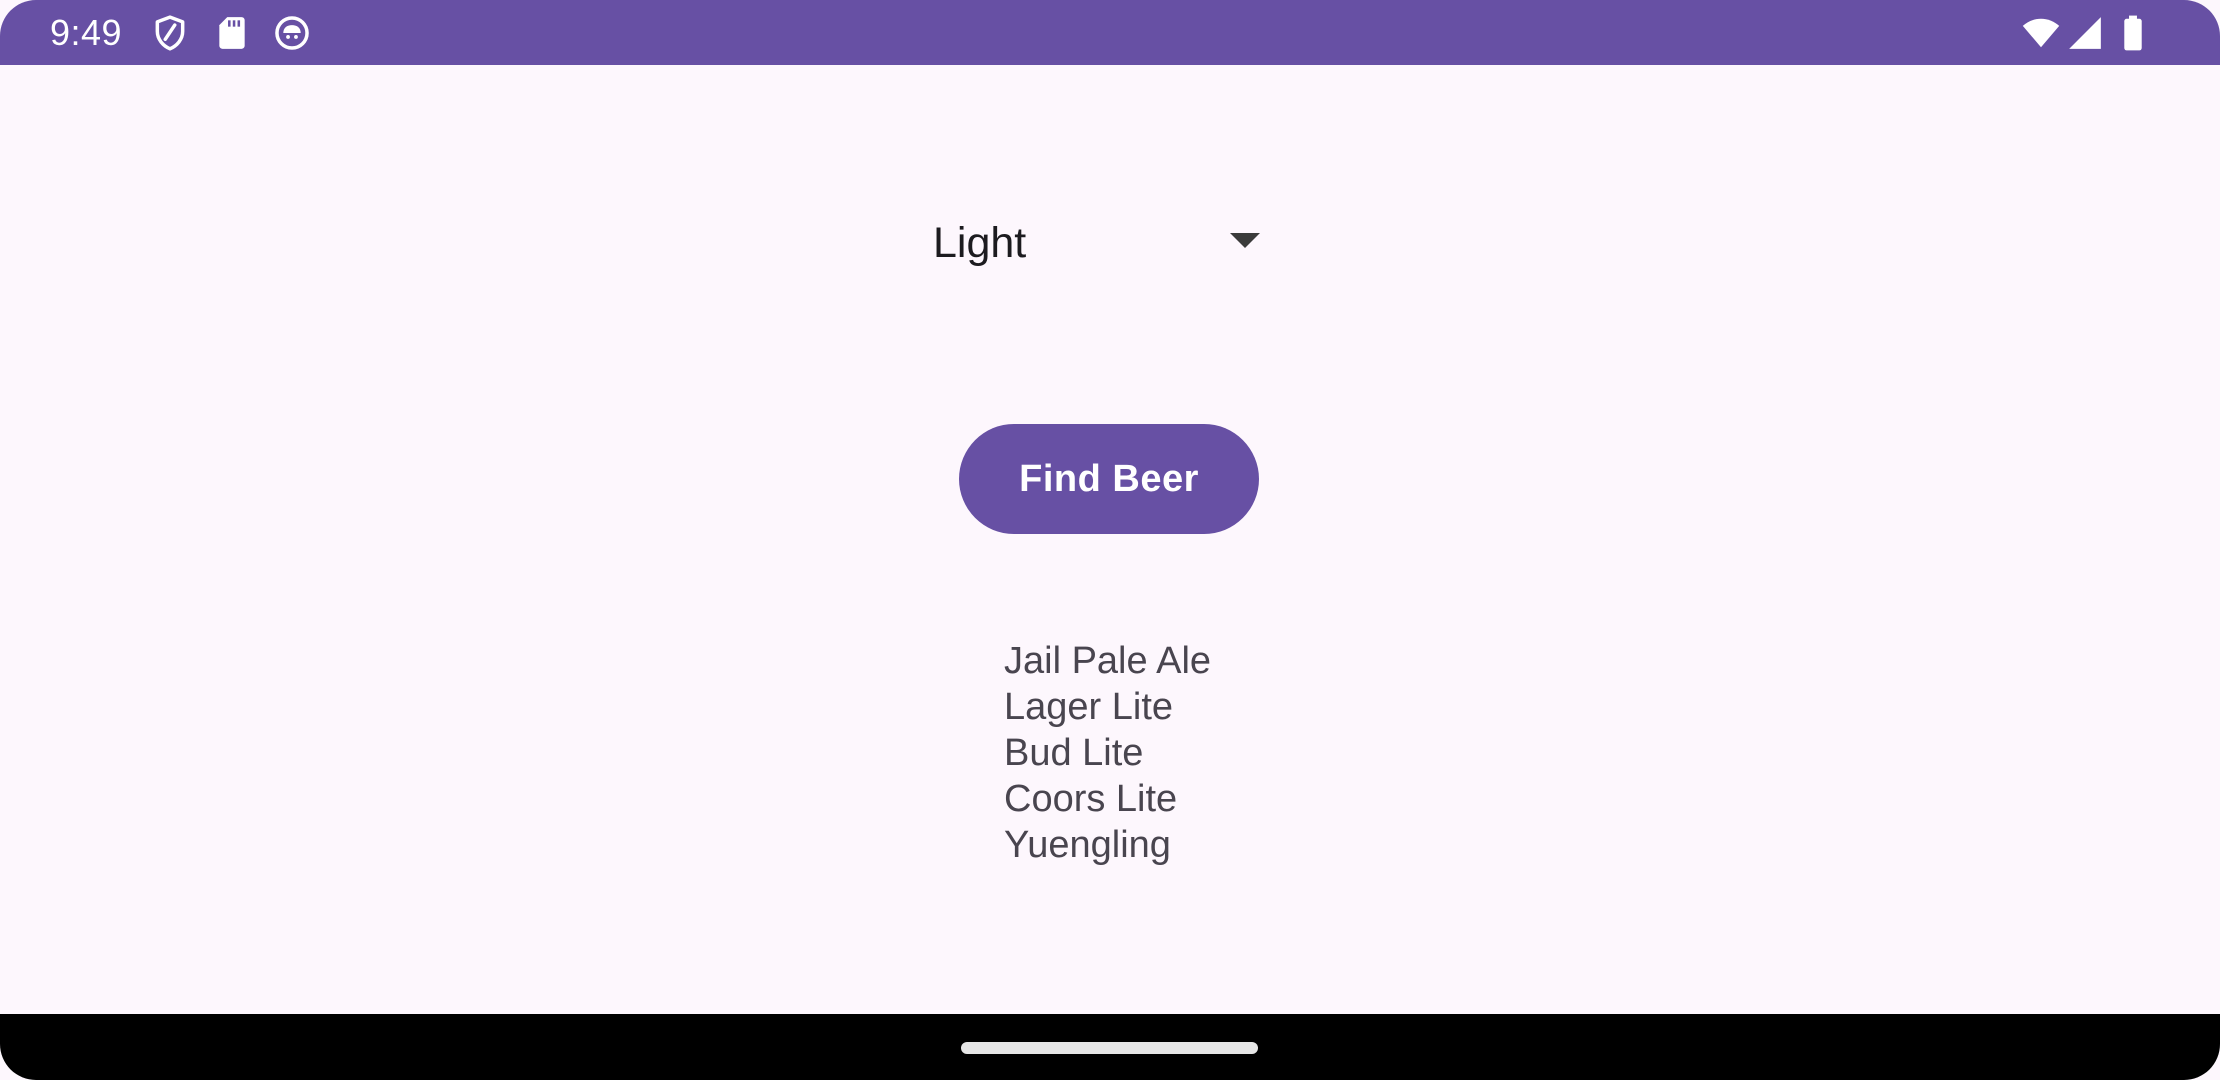 The image size is (2220, 1080). Describe the element at coordinates (2041, 33) in the screenshot. I see `wifi-icon` at that location.